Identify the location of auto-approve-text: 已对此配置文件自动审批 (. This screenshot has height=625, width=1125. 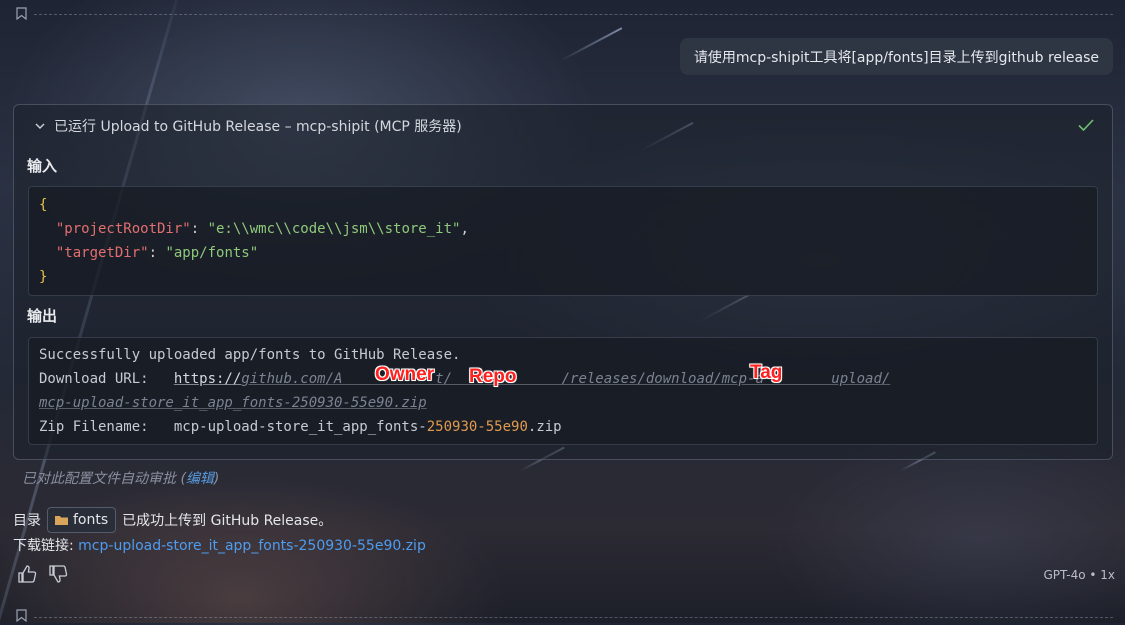
(104, 479).